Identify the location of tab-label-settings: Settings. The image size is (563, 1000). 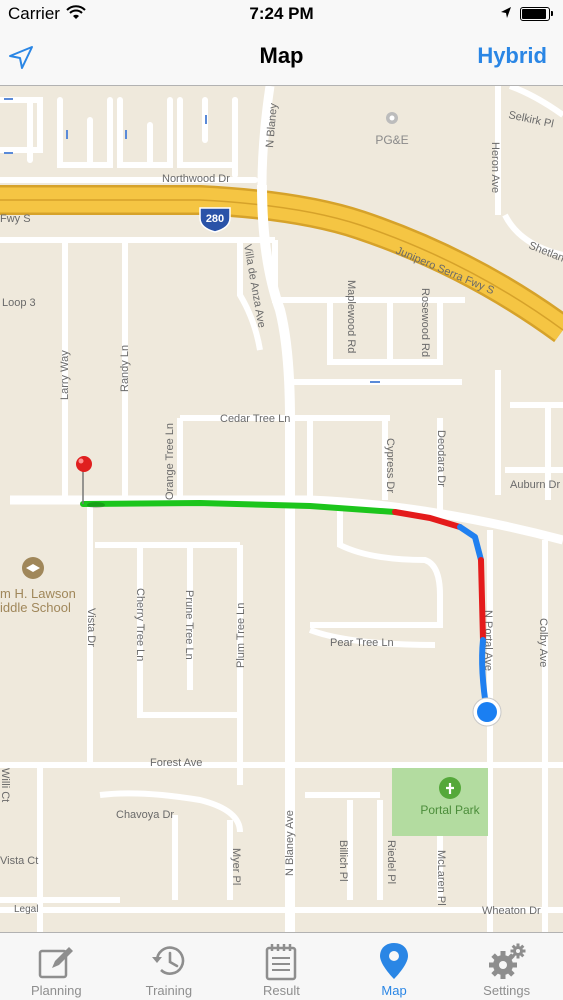
(507, 990).